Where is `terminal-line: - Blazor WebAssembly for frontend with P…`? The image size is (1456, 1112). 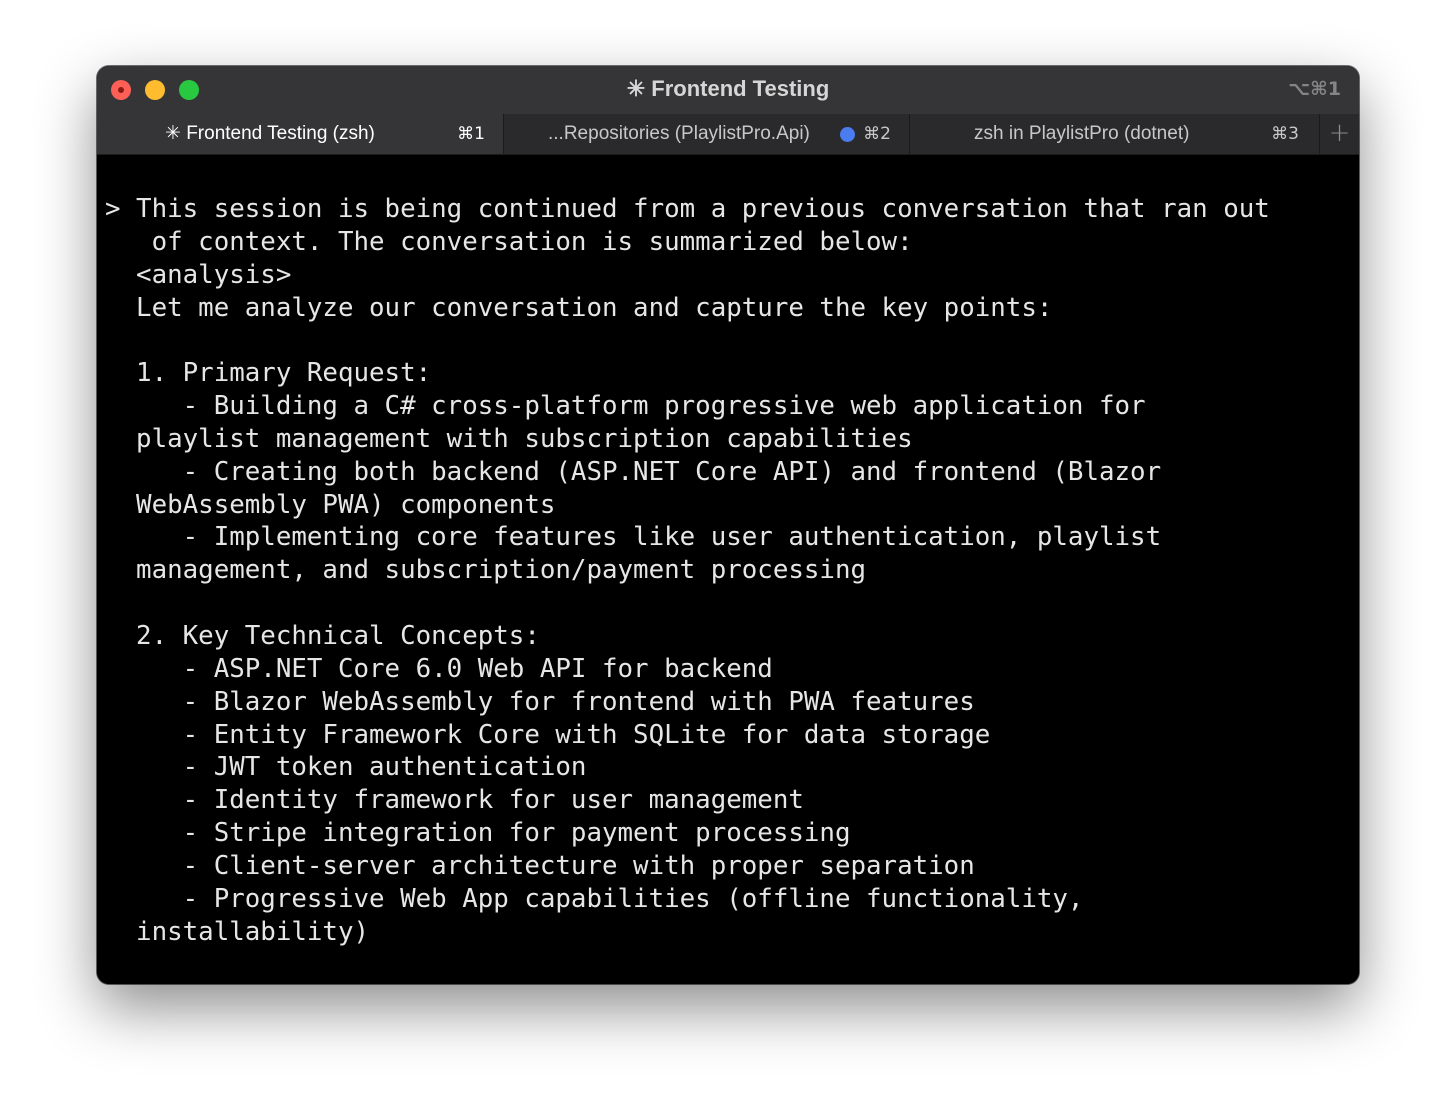 terminal-line: - Blazor WebAssembly for frontend with P… is located at coordinates (540, 701).